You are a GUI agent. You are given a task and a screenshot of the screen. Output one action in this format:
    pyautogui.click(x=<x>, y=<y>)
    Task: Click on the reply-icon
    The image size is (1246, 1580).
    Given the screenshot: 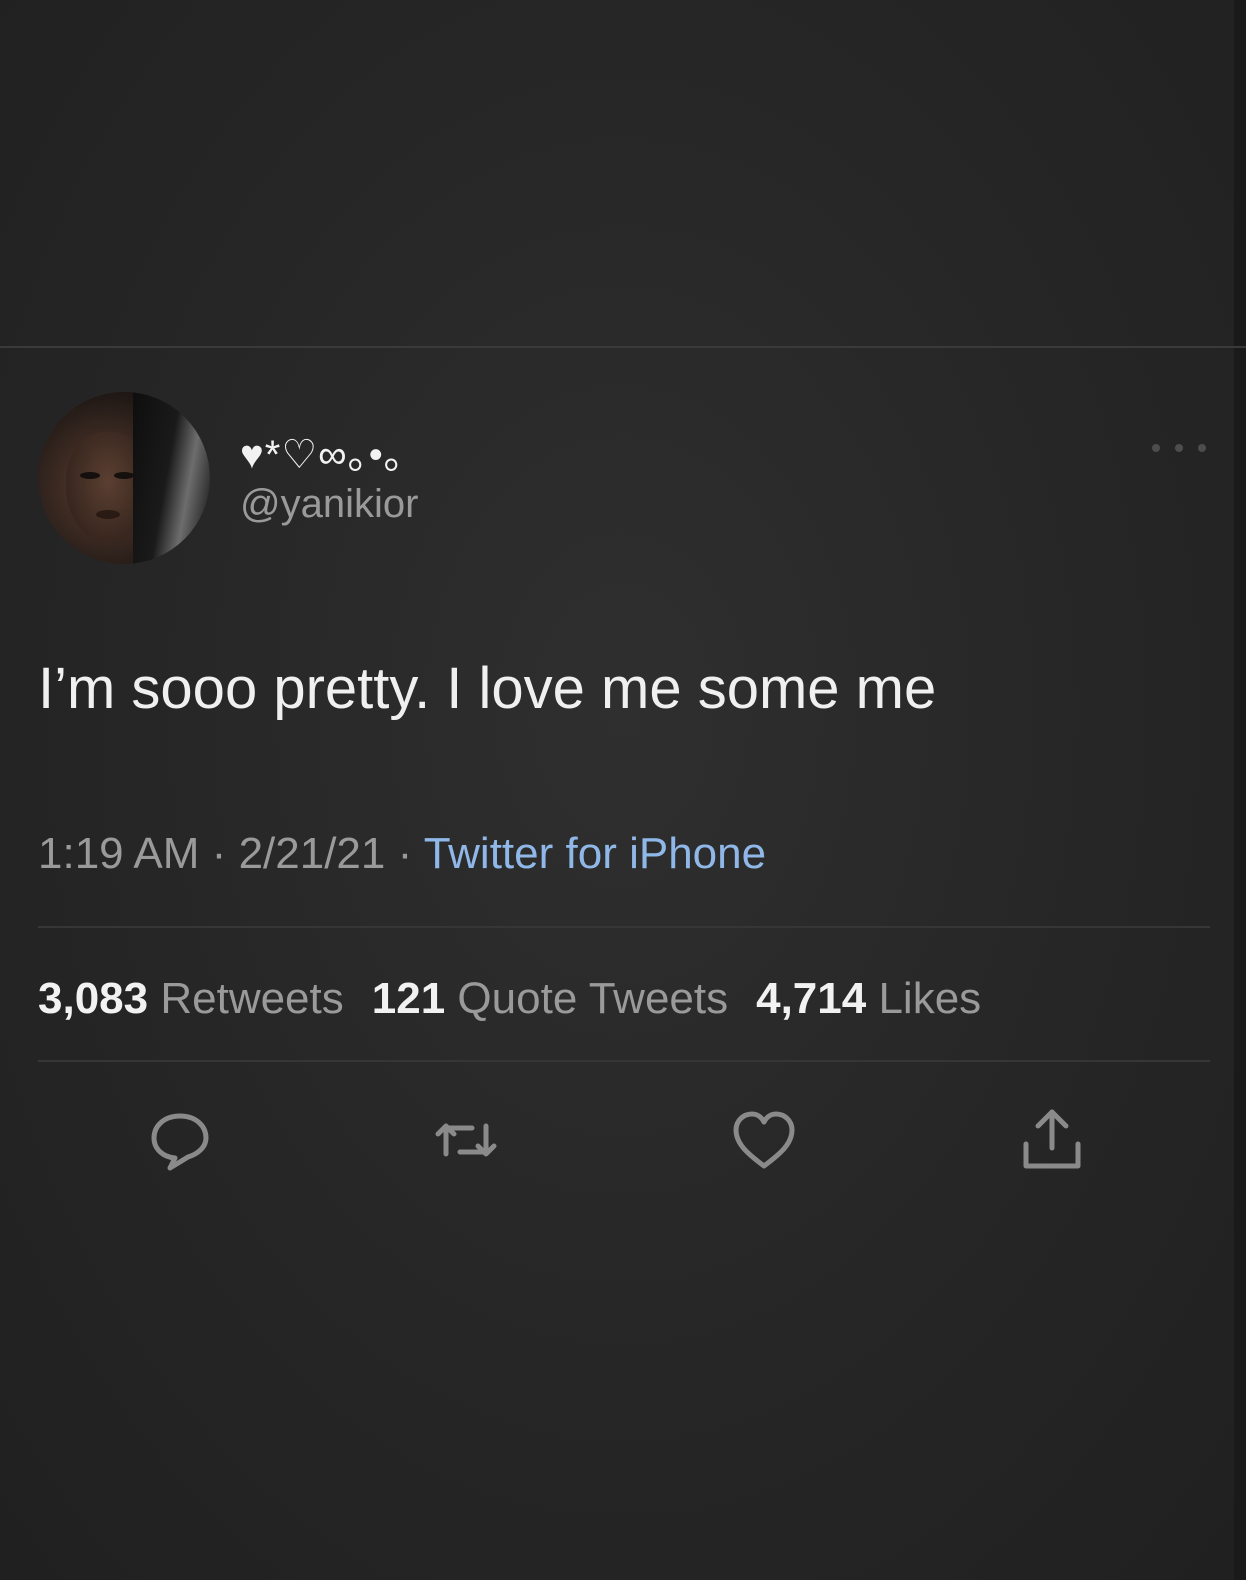 What is the action you would take?
    pyautogui.click(x=180, y=1142)
    